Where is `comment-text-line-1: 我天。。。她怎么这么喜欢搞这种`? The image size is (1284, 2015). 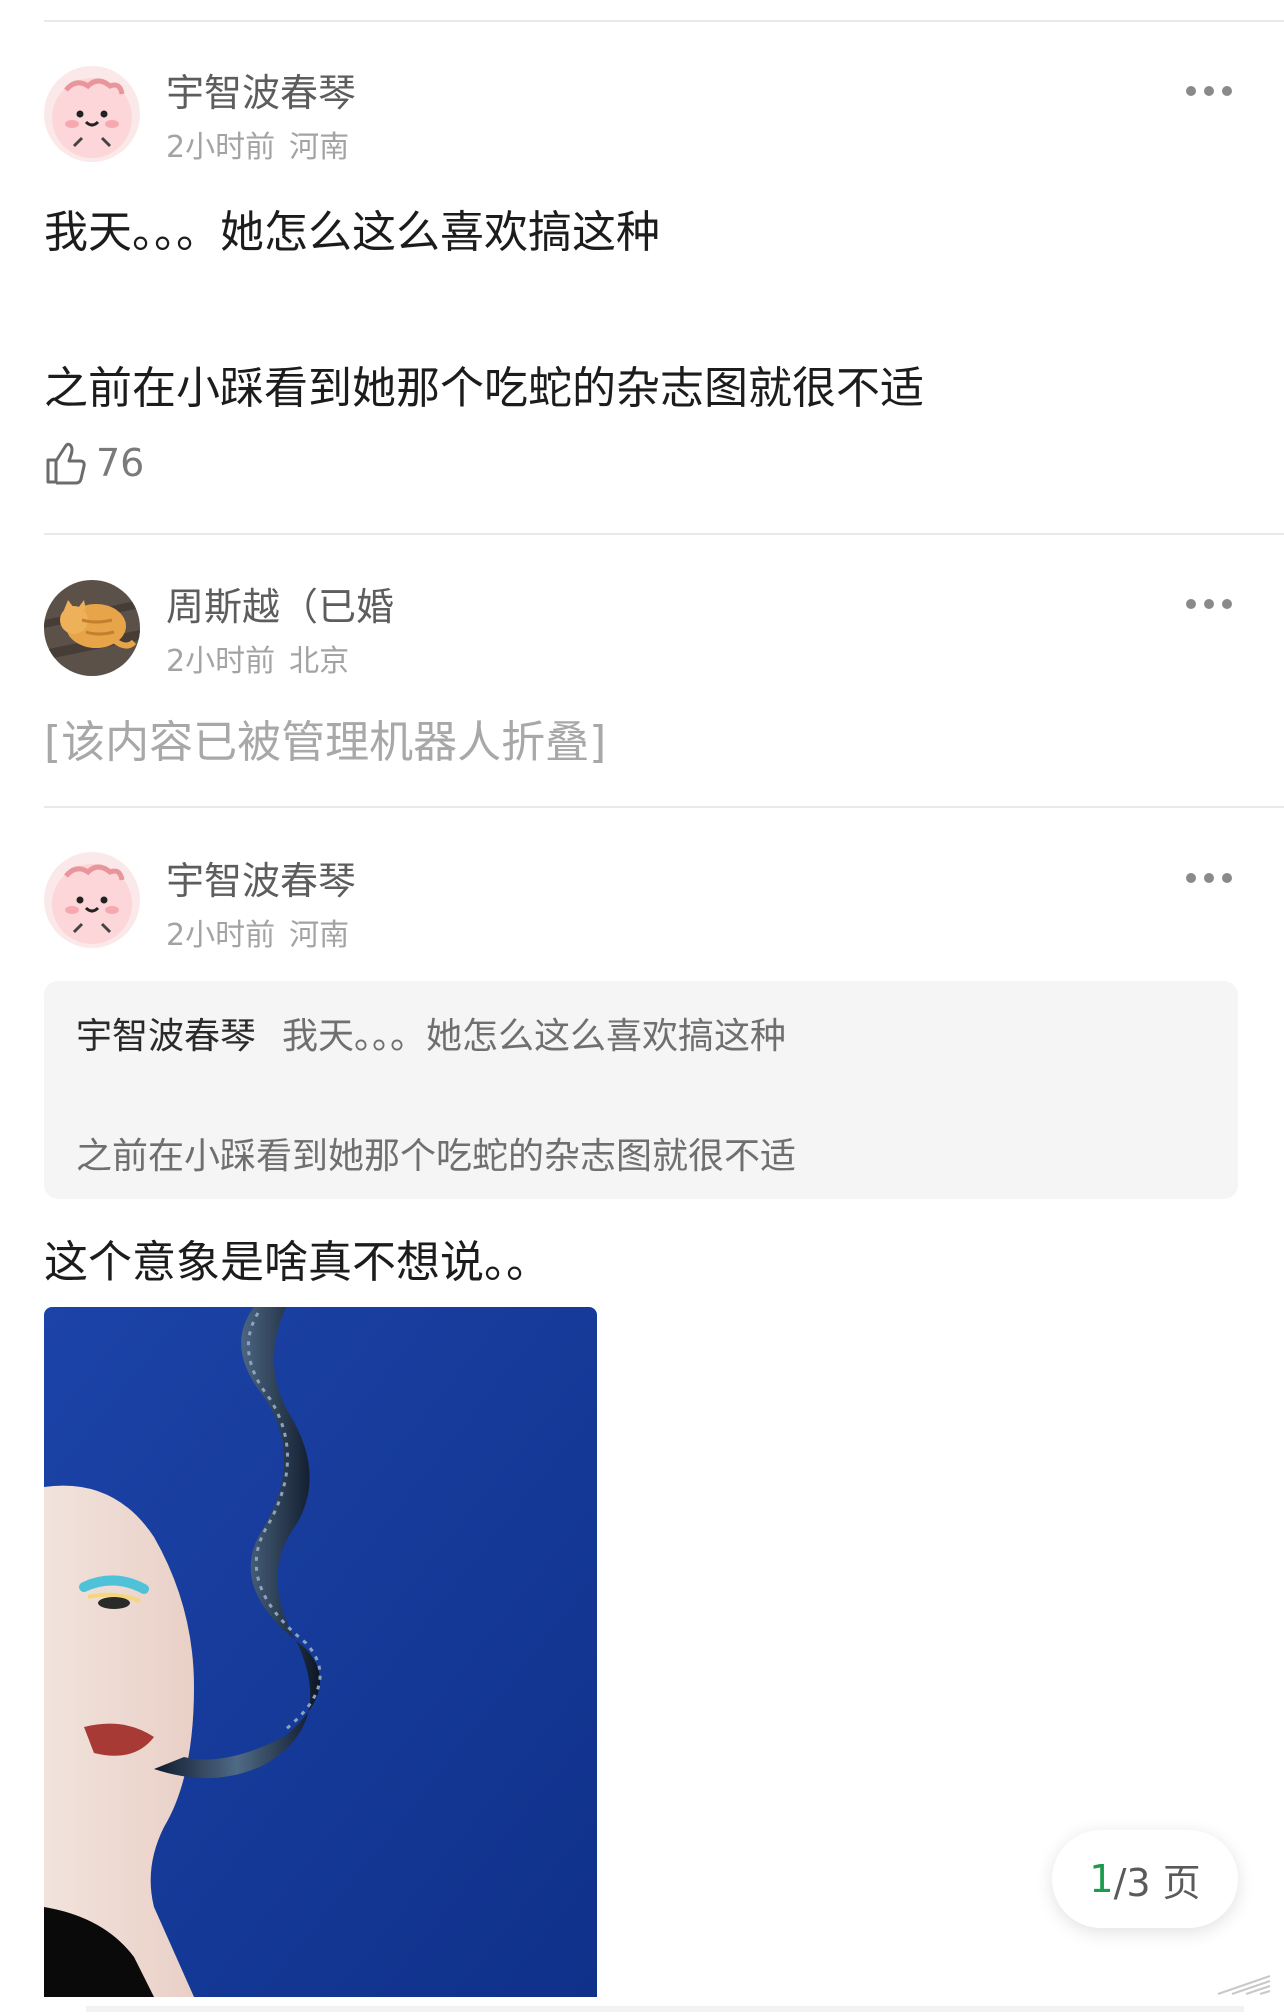
comment-text-line-1: 我天。。。她怎么这么喜欢搞这种 is located at coordinates (352, 232).